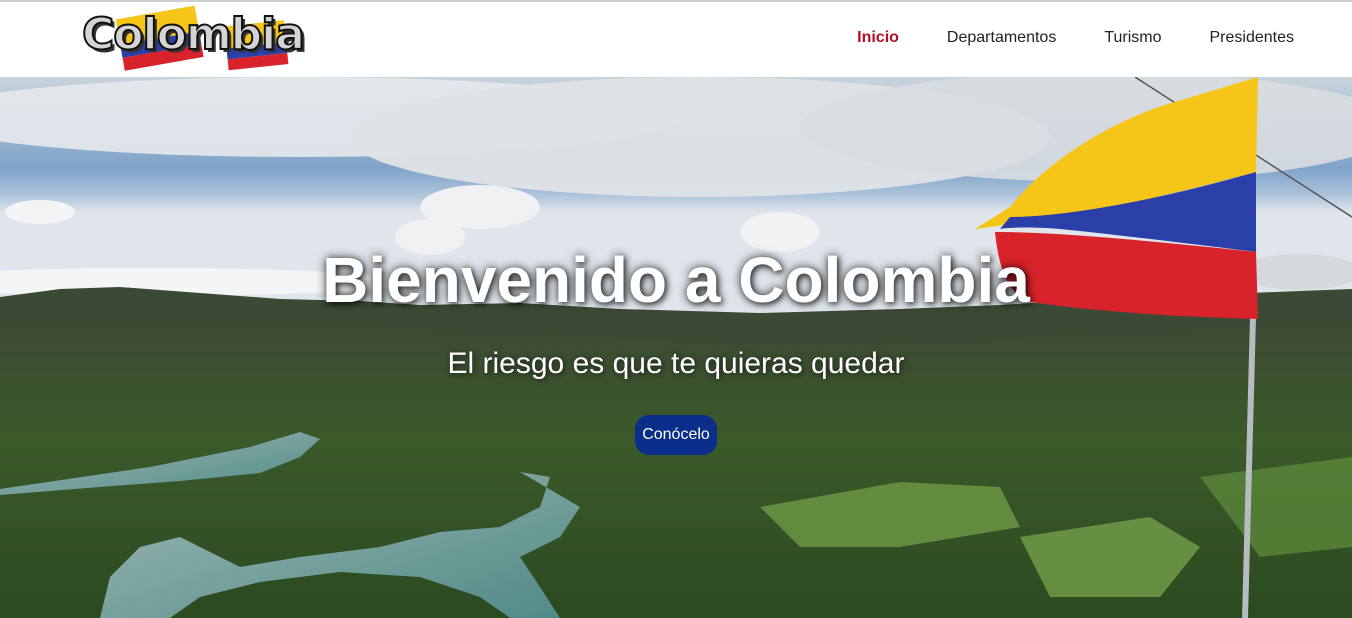 This screenshot has width=1352, height=618. What do you see at coordinates (676, 435) in the screenshot?
I see `conocelo-button: Conócelo` at bounding box center [676, 435].